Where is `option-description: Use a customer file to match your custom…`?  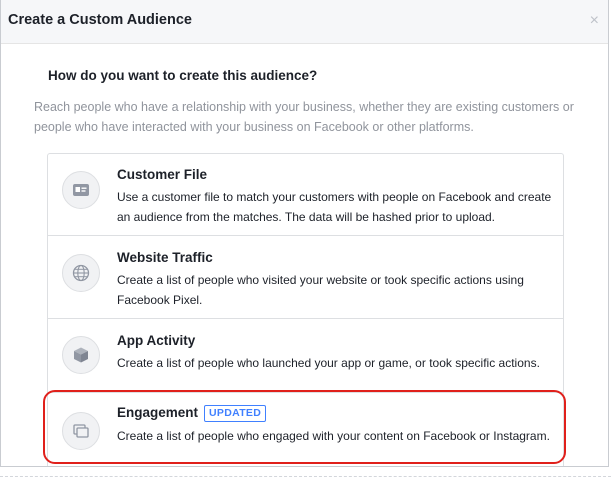 option-description: Use a customer file to match your custom… is located at coordinates (334, 207).